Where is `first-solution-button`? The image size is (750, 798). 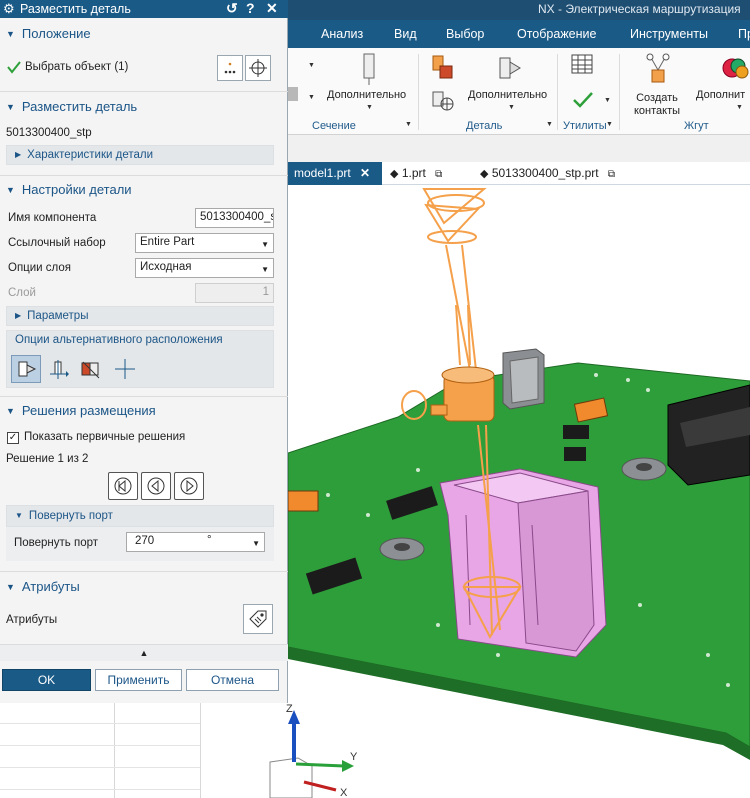
first-solution-button is located at coordinates (123, 486).